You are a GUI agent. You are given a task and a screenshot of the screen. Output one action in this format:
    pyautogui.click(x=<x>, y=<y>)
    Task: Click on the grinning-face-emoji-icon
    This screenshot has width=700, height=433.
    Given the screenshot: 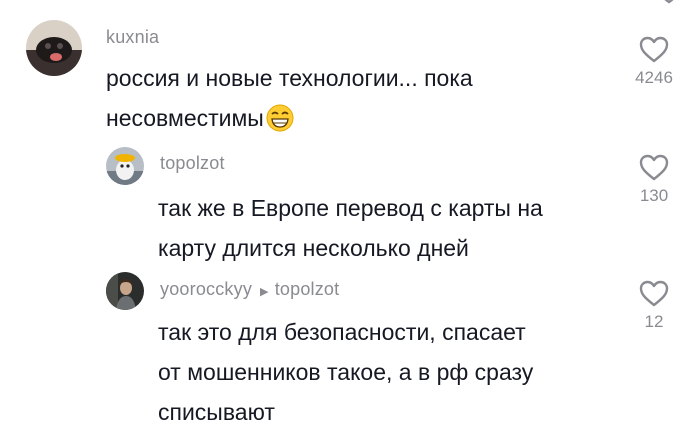 What is the action you would take?
    pyautogui.click(x=280, y=124)
    